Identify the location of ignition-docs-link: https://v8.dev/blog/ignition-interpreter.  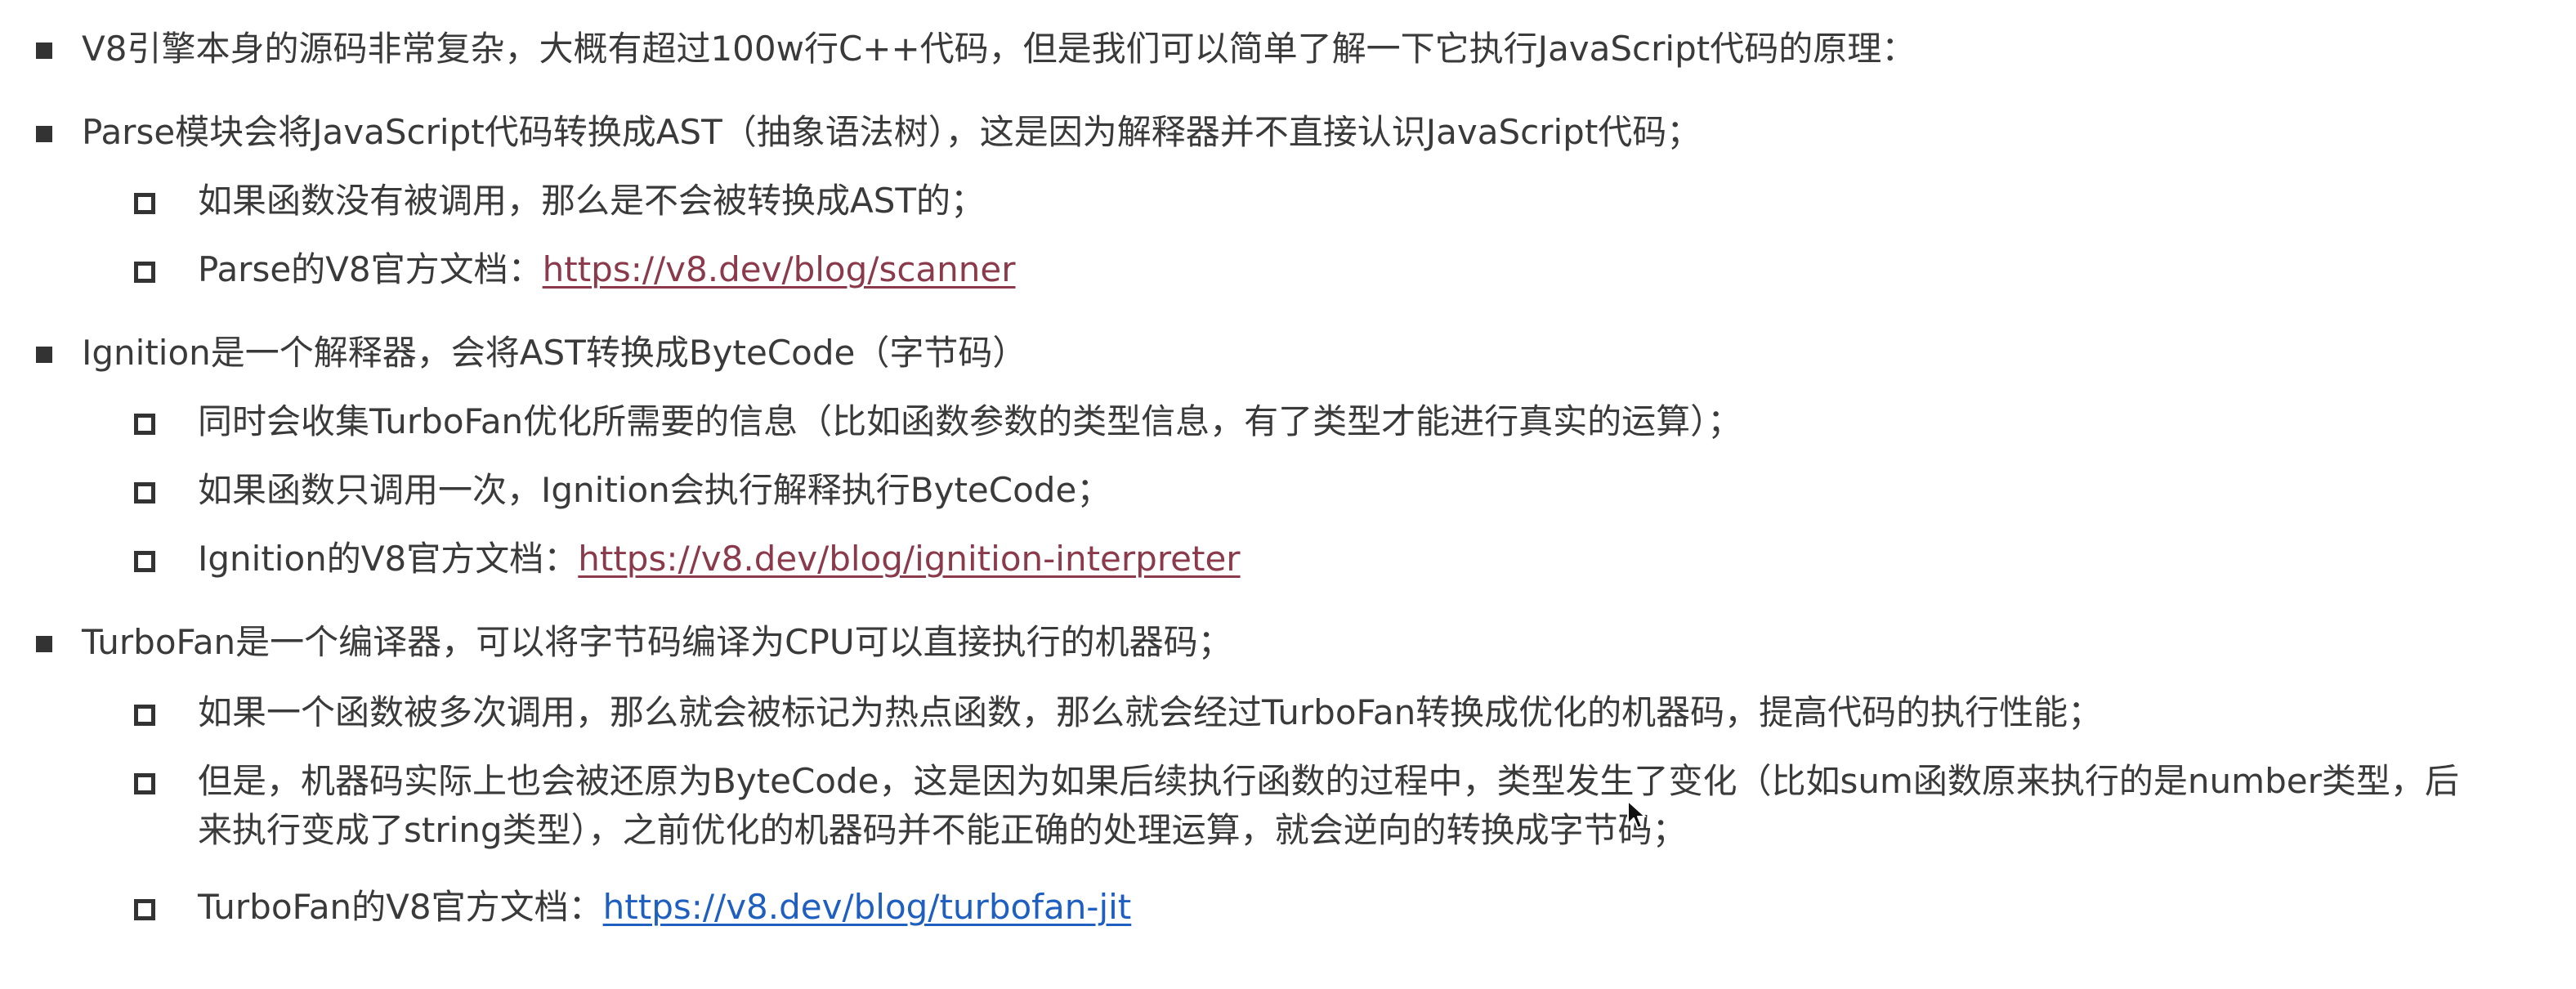
(909, 559).